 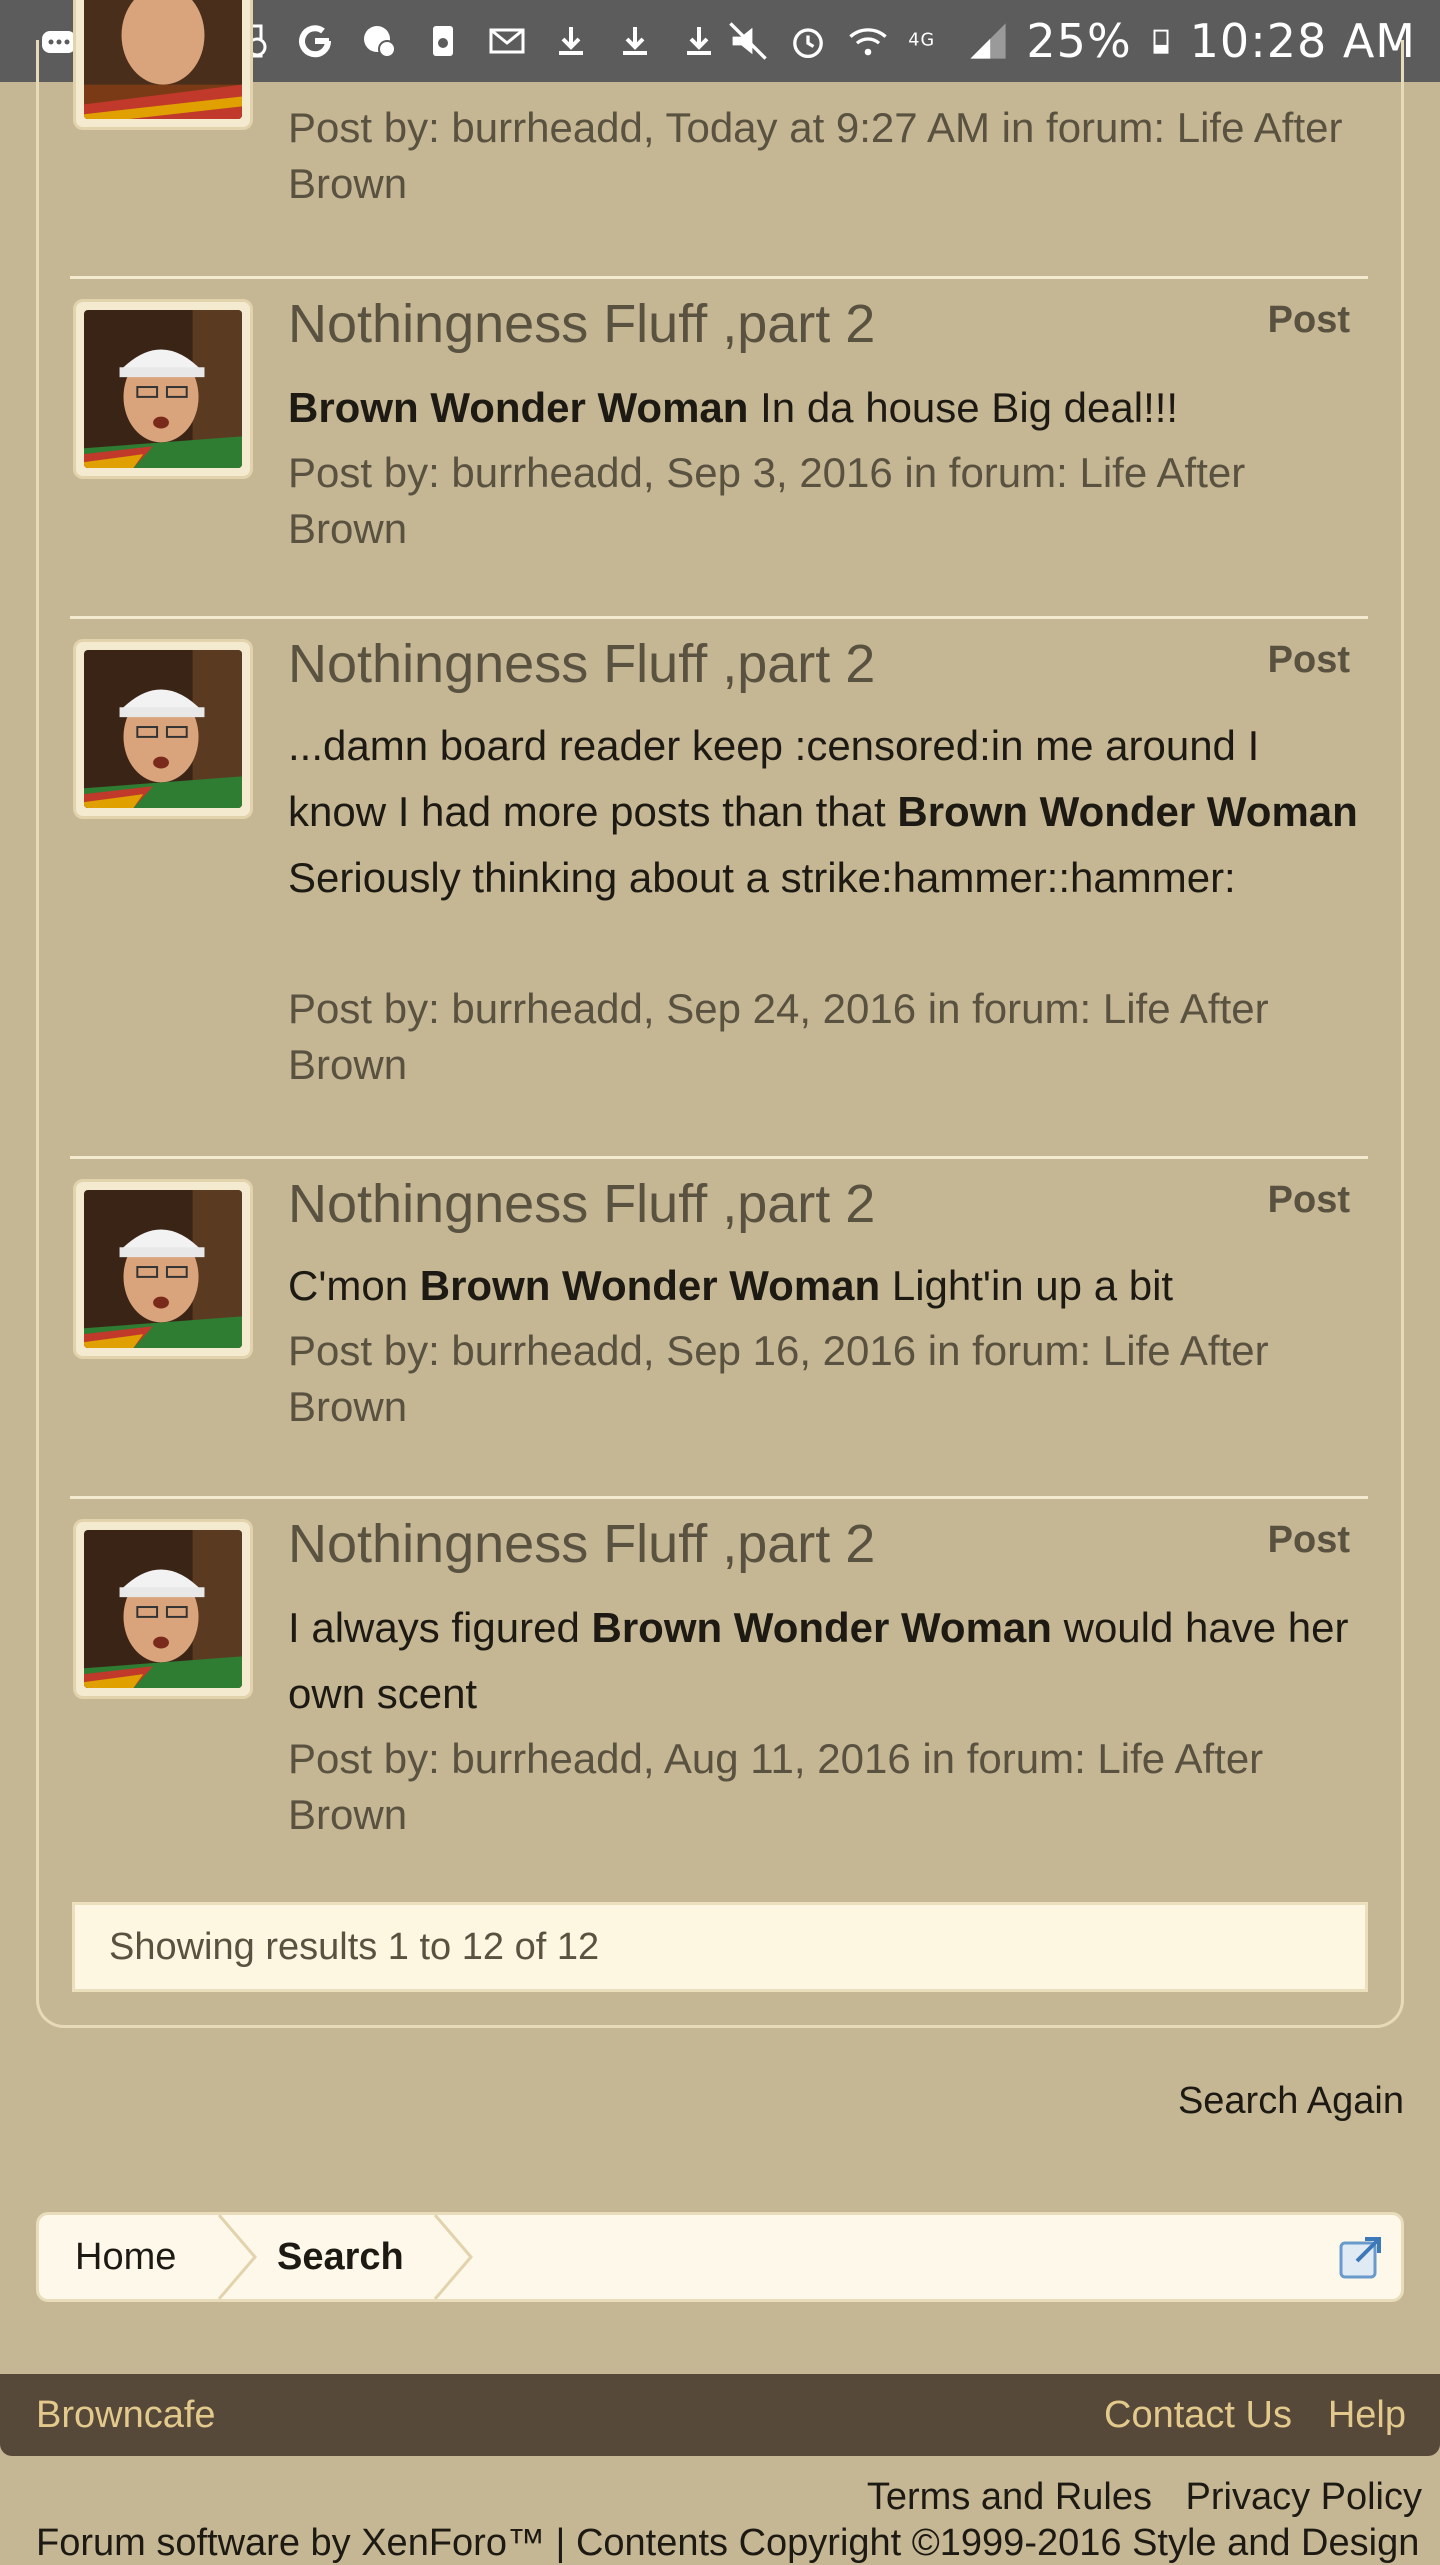 What do you see at coordinates (963, 407) in the screenshot?
I see `snippet-text: In da house Big deal!!!` at bounding box center [963, 407].